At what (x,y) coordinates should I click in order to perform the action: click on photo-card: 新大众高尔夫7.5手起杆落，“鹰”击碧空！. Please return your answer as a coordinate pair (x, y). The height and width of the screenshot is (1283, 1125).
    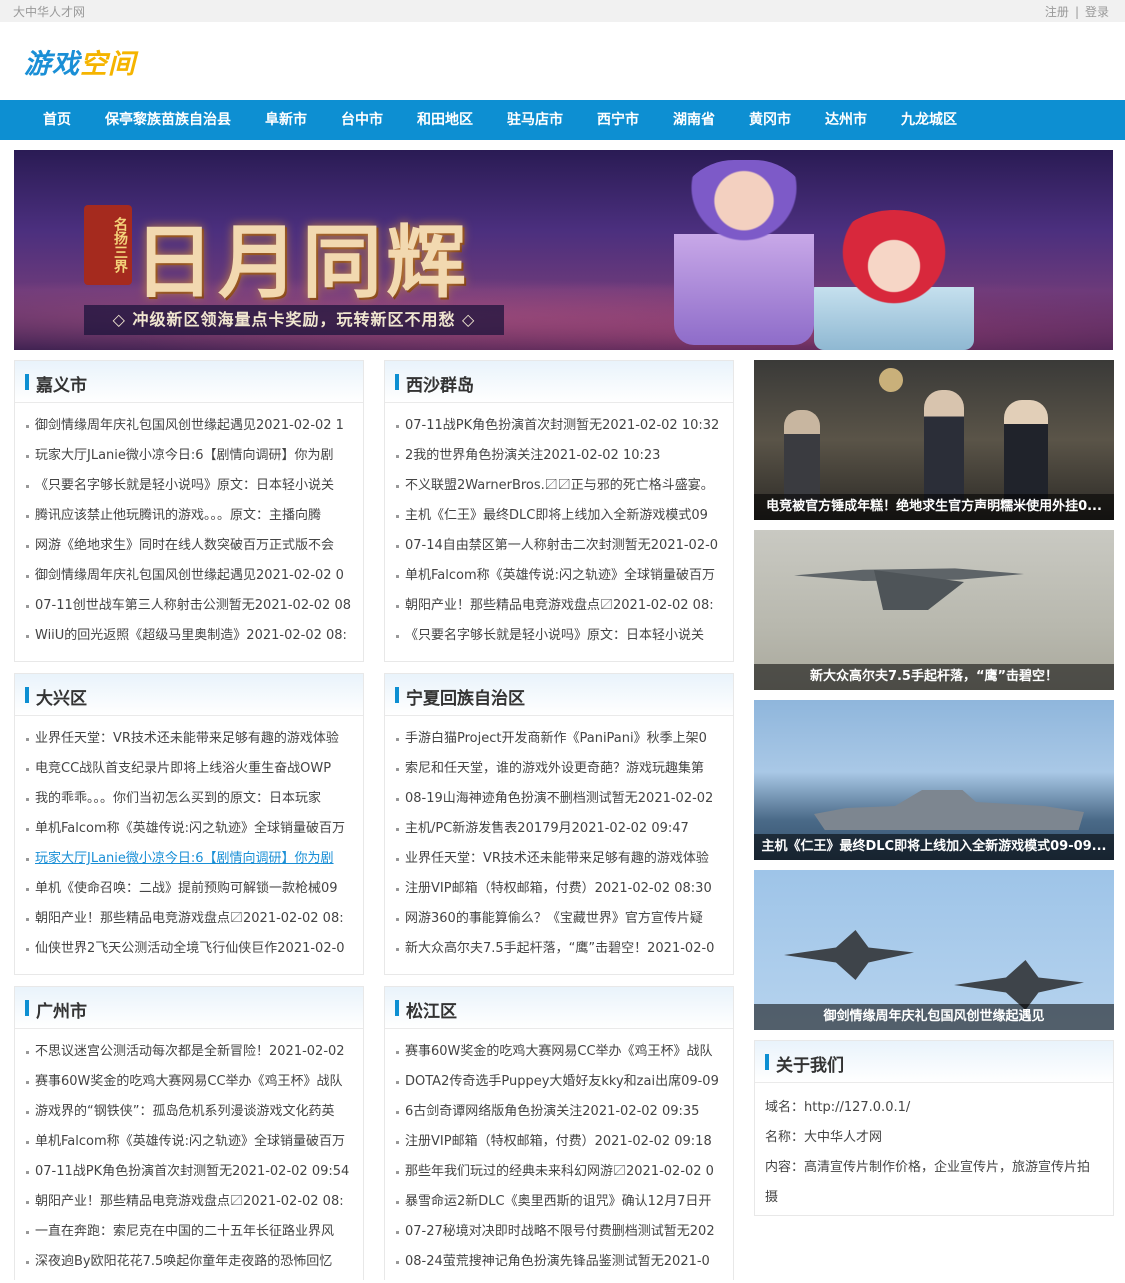
    Looking at the image, I should click on (934, 610).